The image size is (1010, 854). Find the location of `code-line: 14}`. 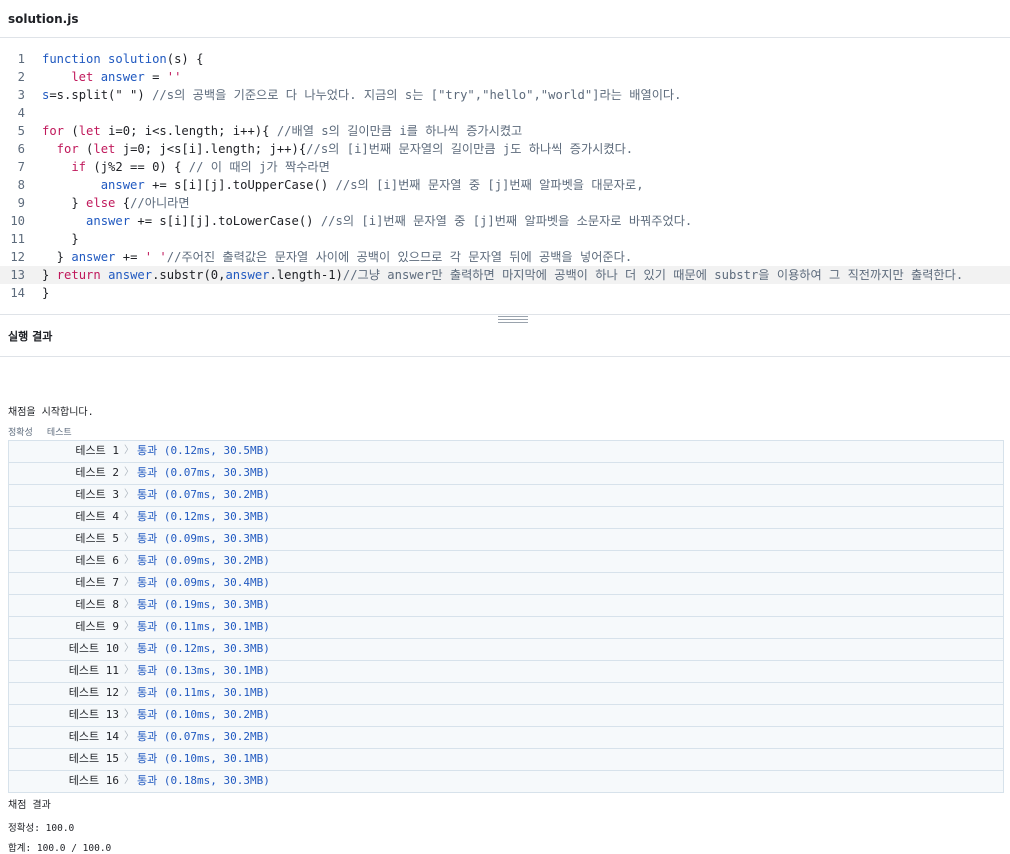

code-line: 14} is located at coordinates (505, 293).